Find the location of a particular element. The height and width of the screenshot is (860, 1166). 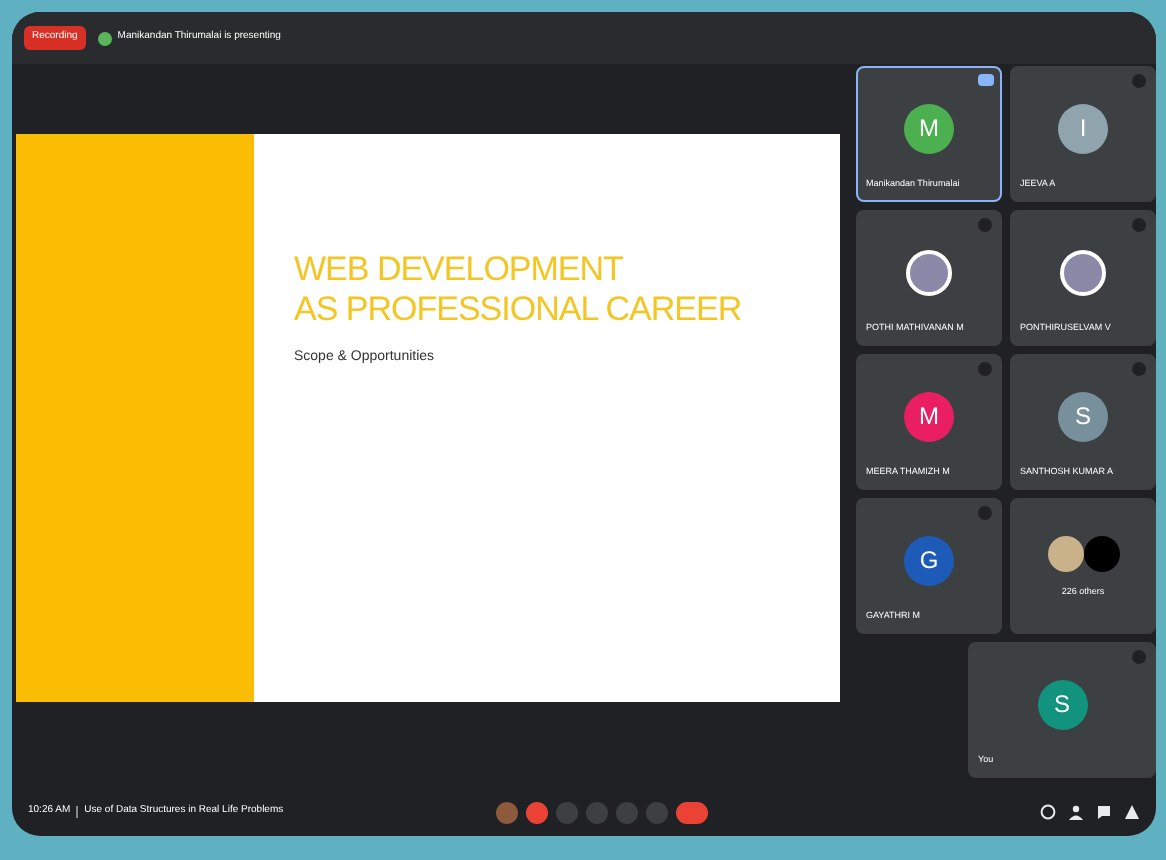

info-icon is located at coordinates (1048, 812).